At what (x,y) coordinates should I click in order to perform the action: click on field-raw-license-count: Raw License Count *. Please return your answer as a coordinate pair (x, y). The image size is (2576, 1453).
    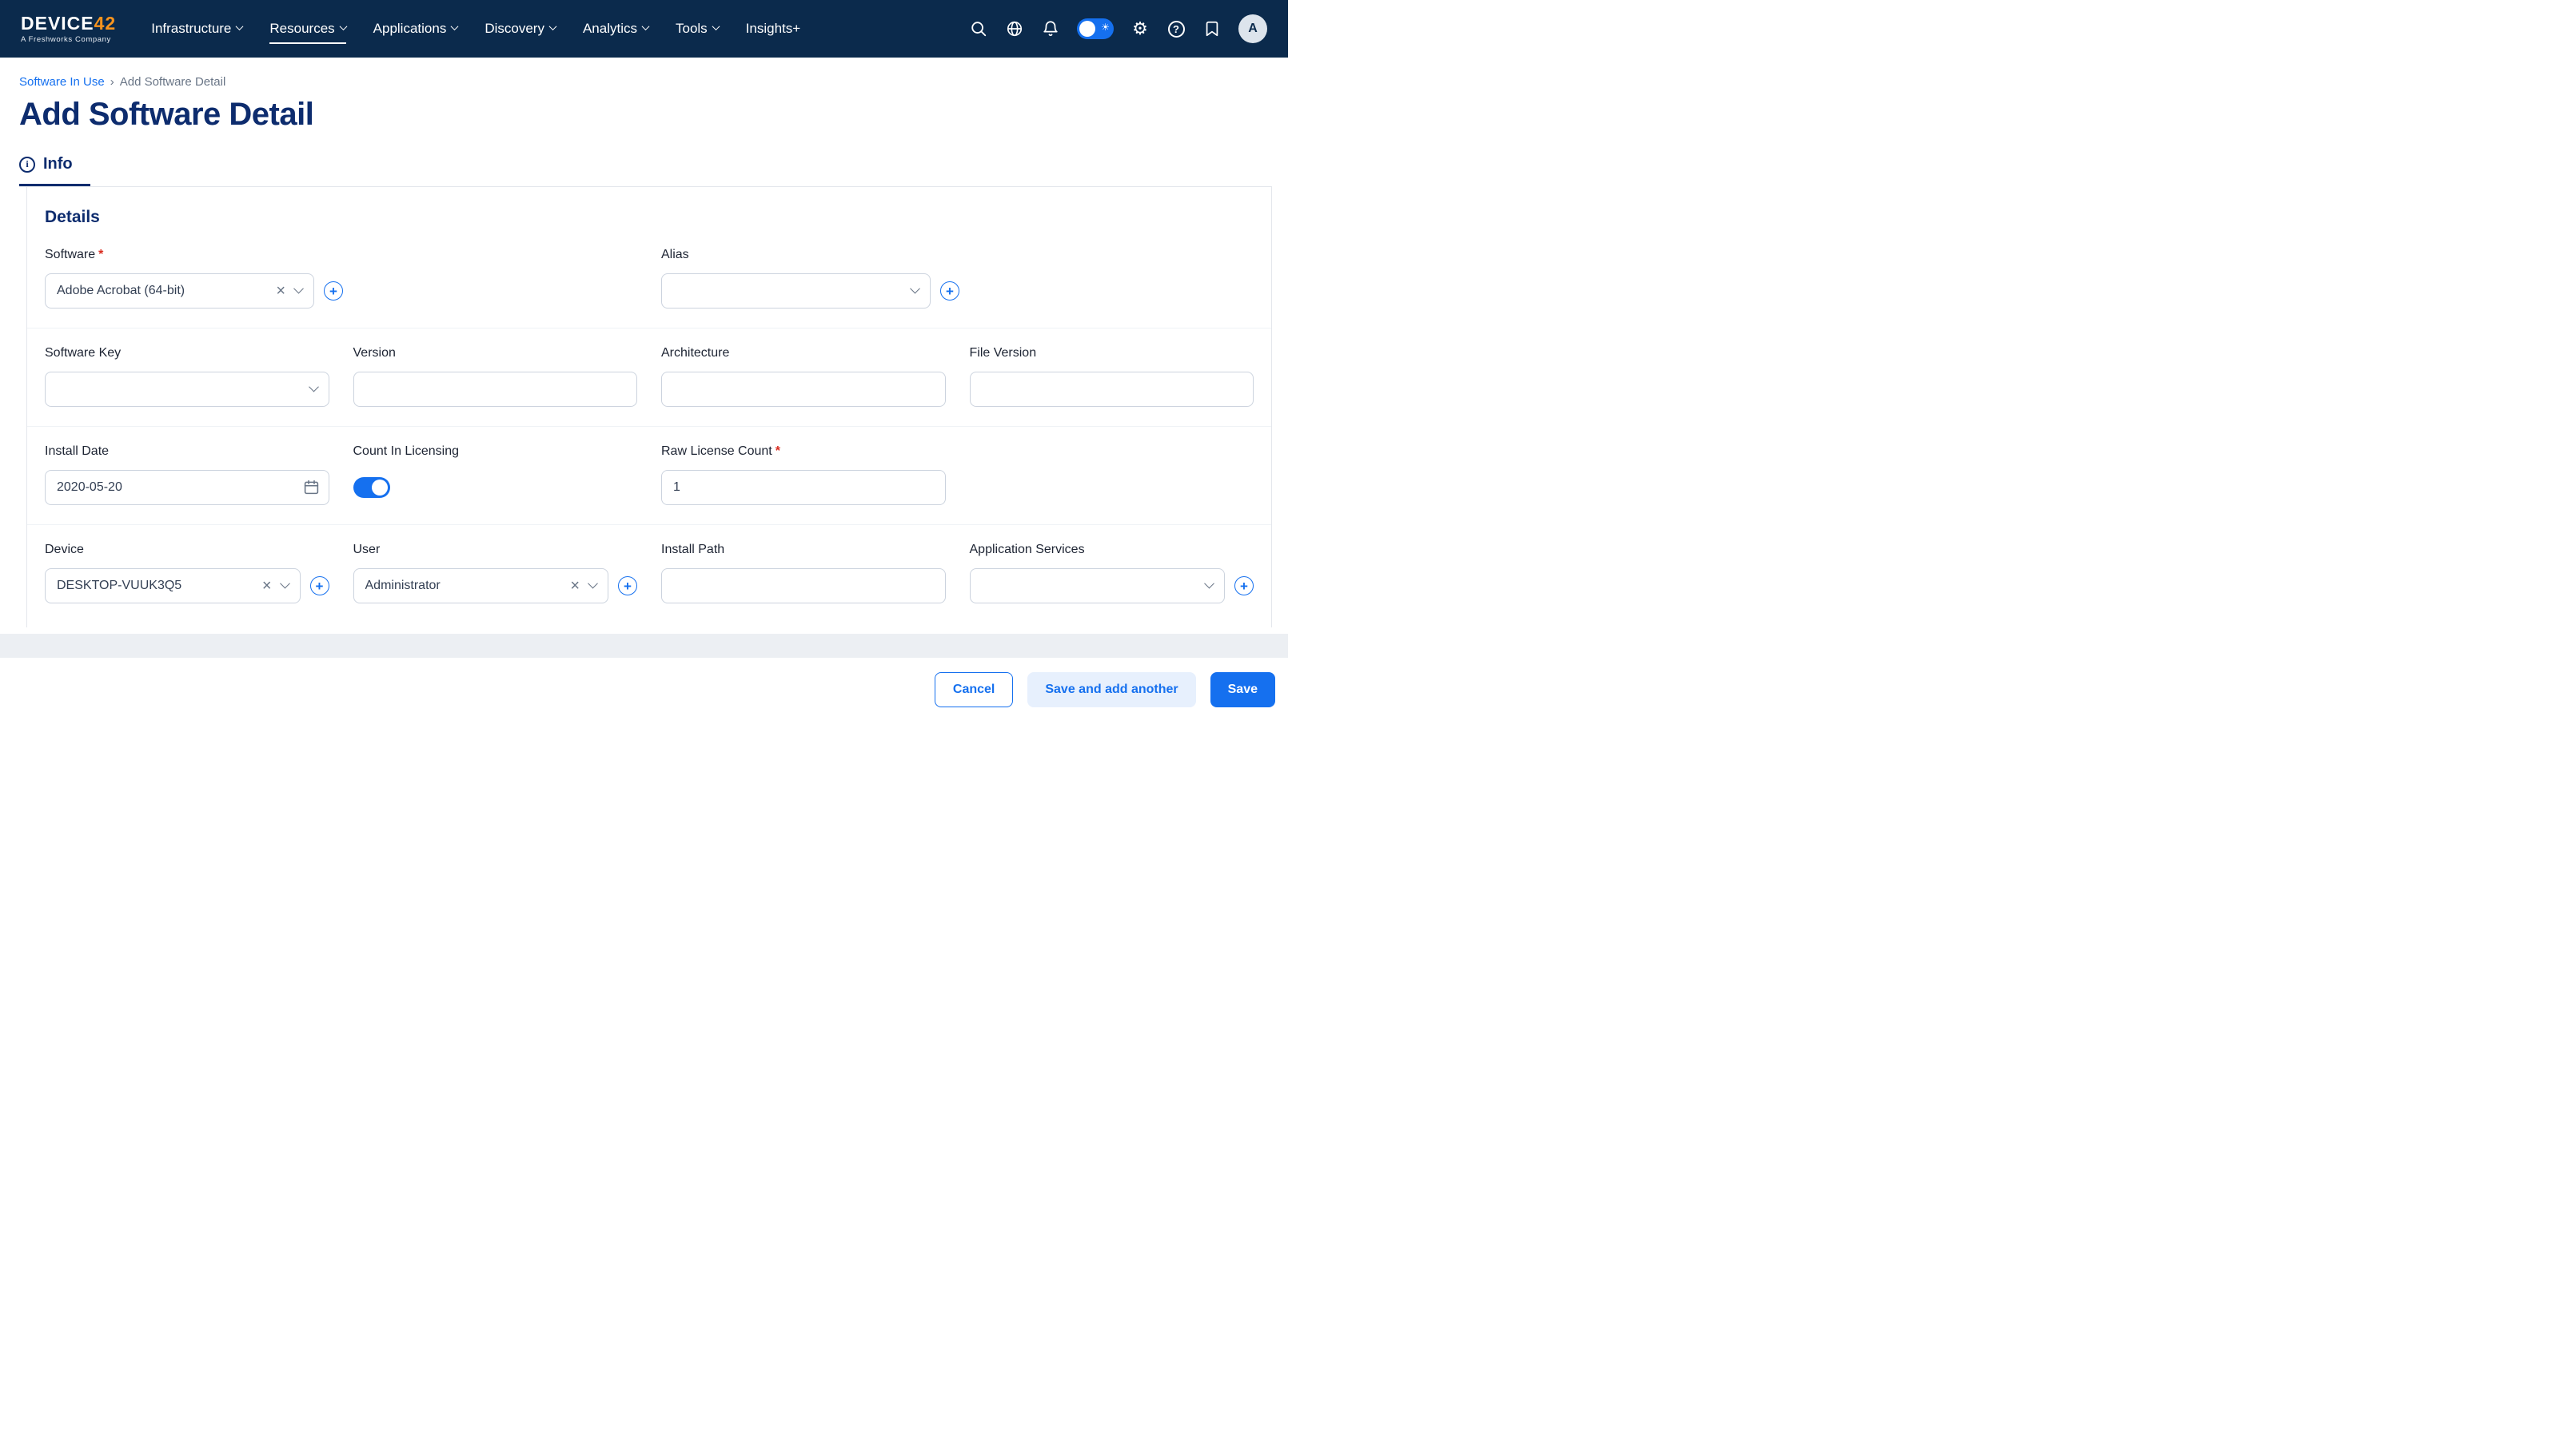
    Looking at the image, I should click on (804, 474).